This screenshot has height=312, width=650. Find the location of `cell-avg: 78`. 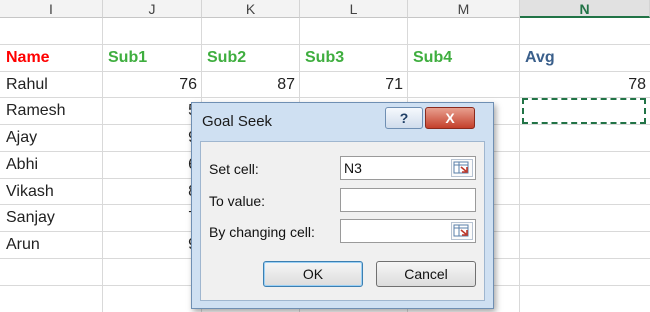

cell-avg: 78 is located at coordinates (584, 85).